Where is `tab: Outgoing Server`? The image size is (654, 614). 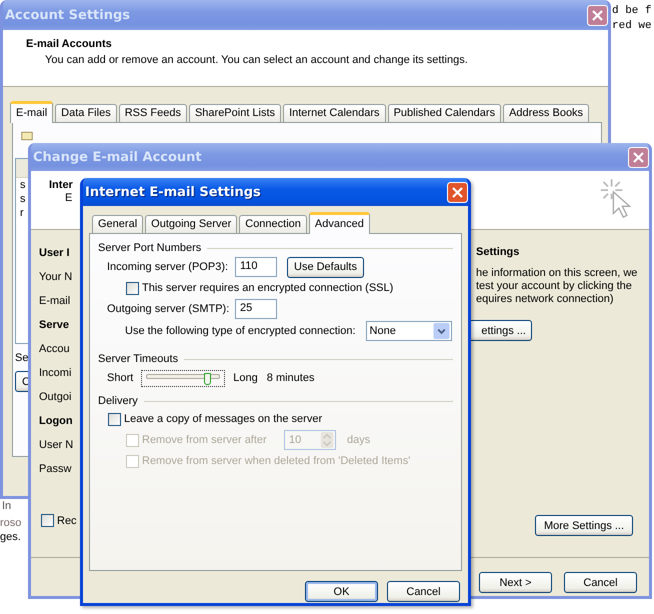 tab: Outgoing Server is located at coordinates (191, 224).